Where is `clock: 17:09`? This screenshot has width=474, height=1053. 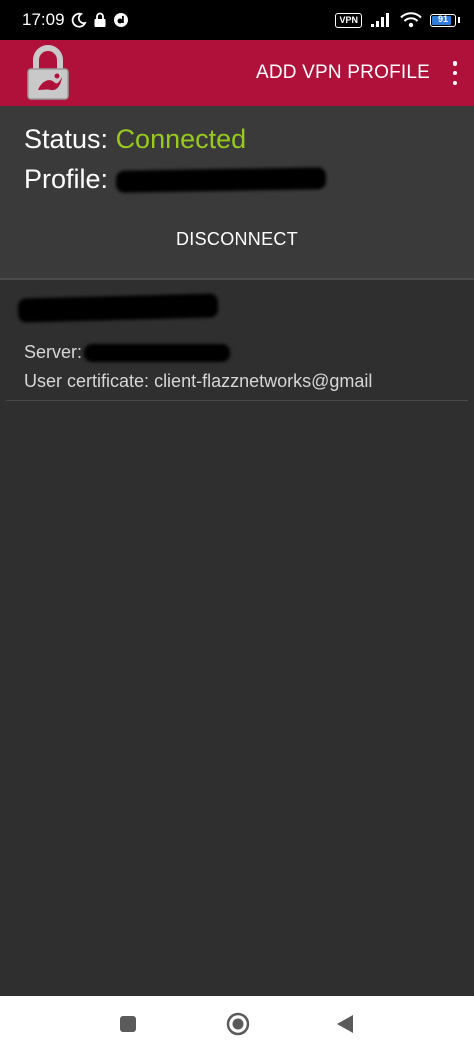 clock: 17:09 is located at coordinates (43, 19).